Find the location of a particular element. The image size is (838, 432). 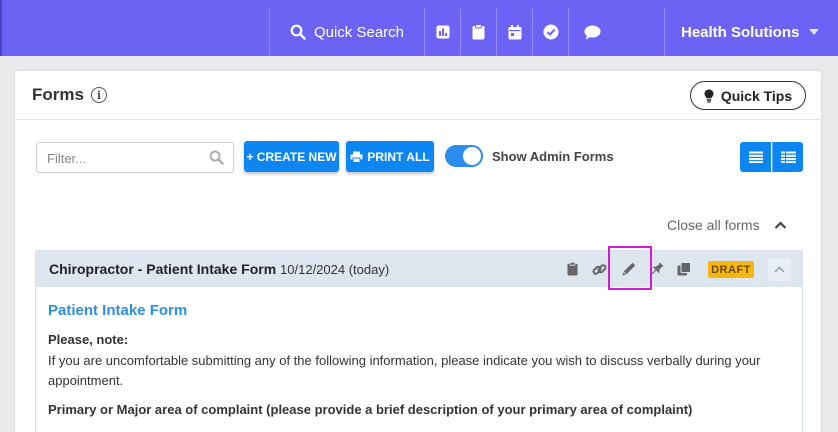

show-admin-label: Show Admin Forms is located at coordinates (553, 156).